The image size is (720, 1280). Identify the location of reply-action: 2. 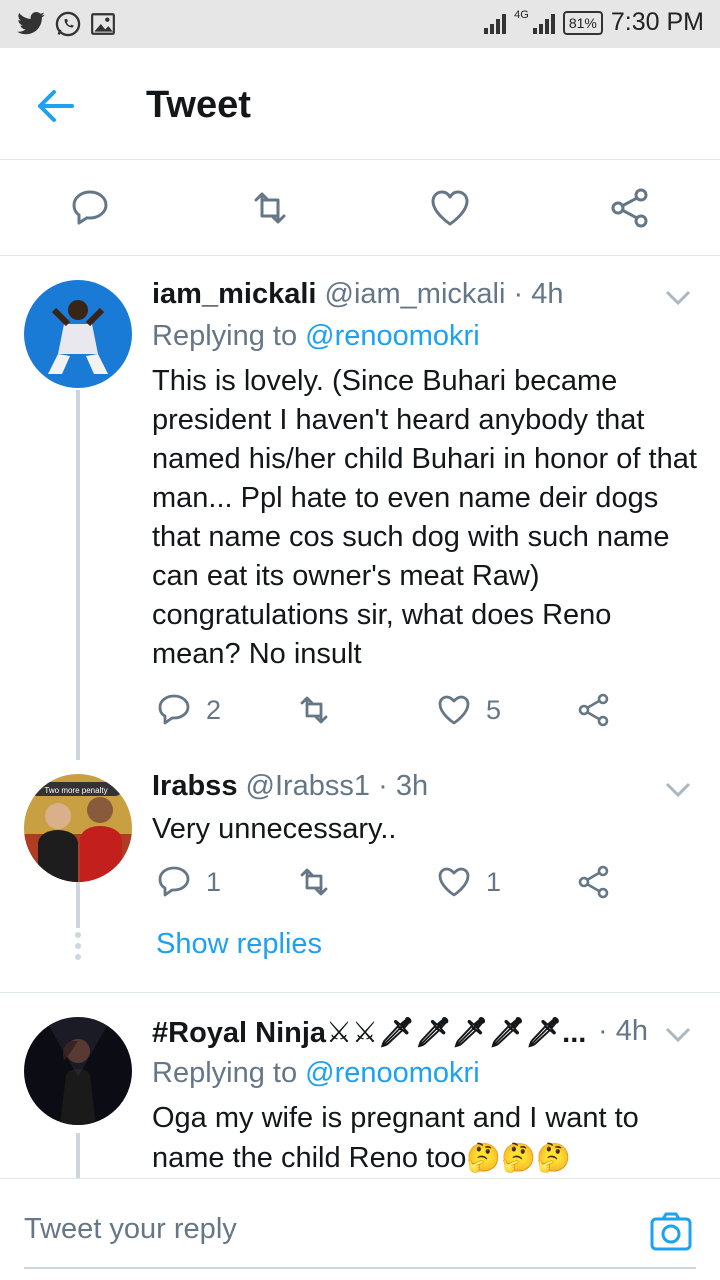
(188, 710).